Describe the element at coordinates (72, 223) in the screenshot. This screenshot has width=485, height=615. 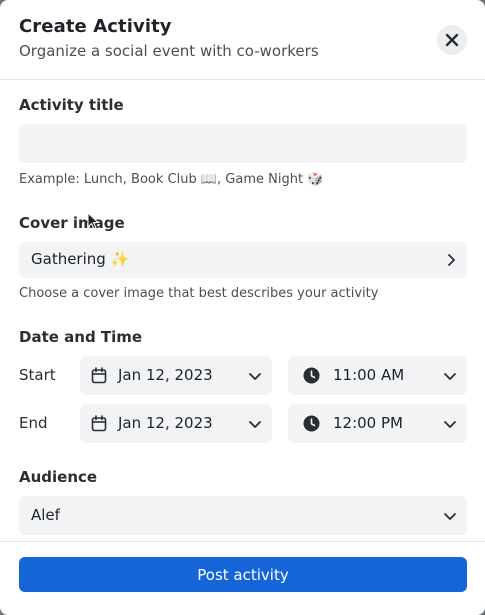
I see `cover-image-label: Cover image` at that location.